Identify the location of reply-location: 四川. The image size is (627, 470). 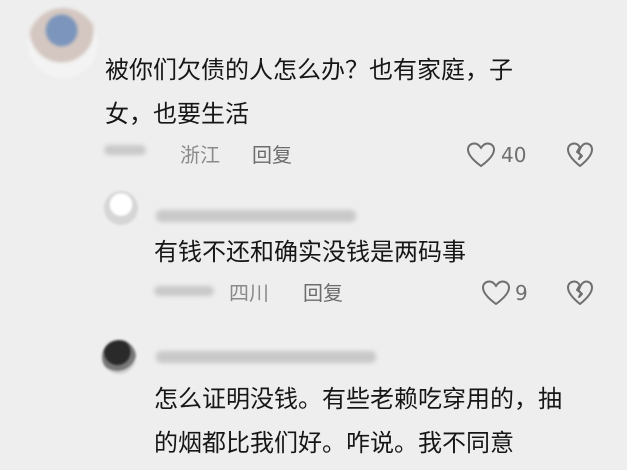
(249, 293).